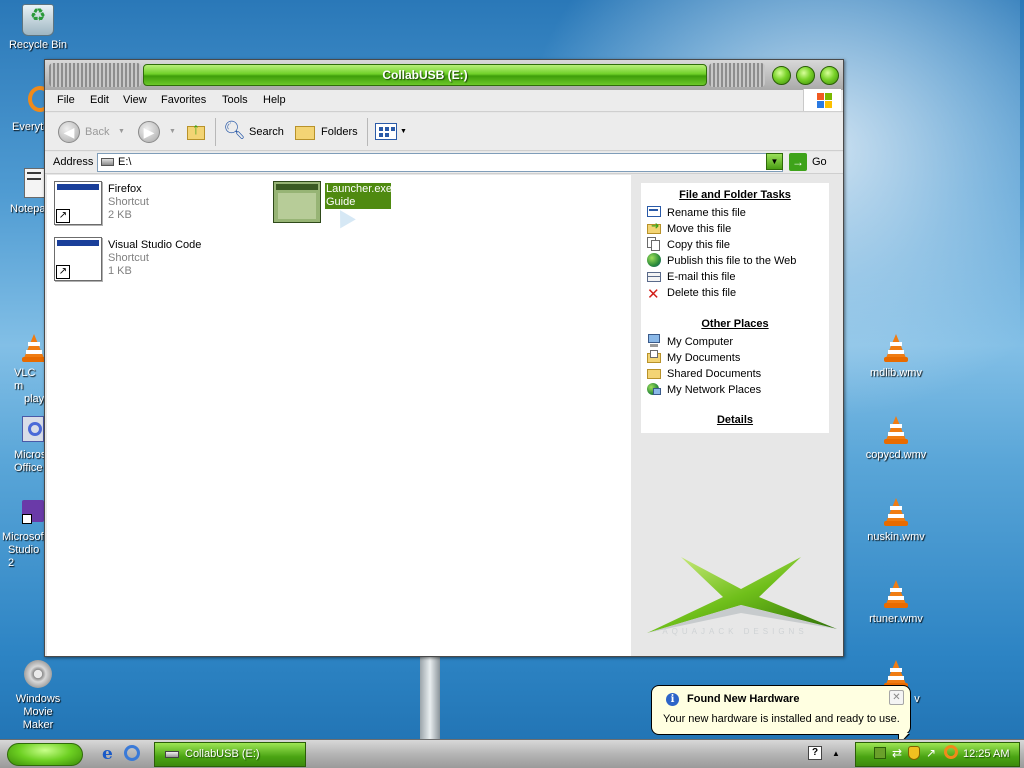 The image size is (1024, 768). What do you see at coordinates (931, 753) in the screenshot?
I see `tray-arrow-icon: ↗` at bounding box center [931, 753].